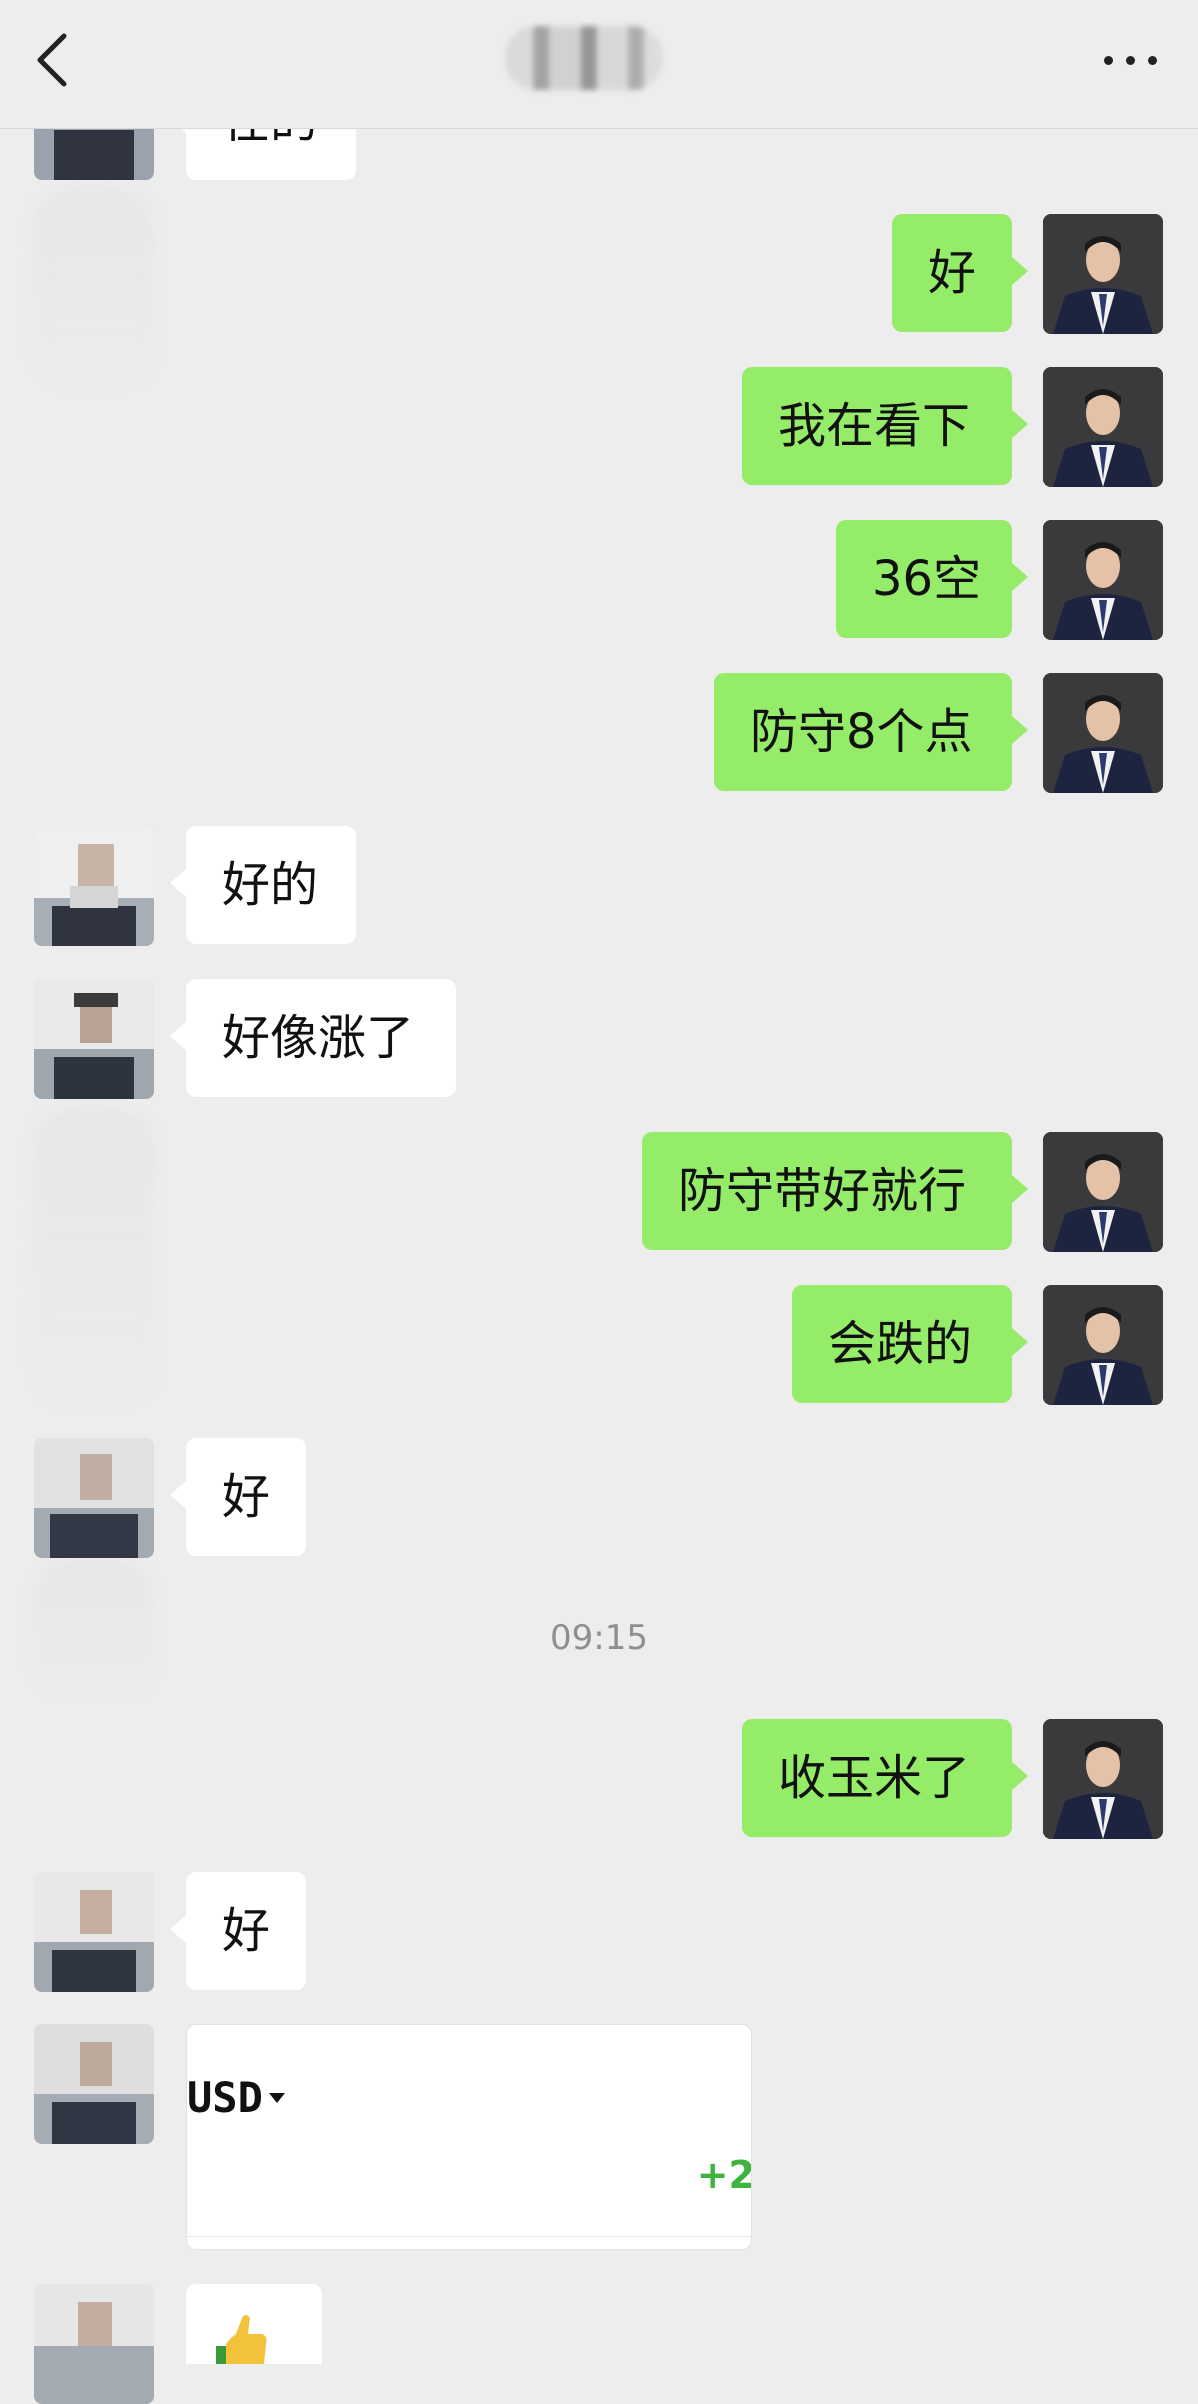 The height and width of the screenshot is (2404, 1198). Describe the element at coordinates (910, 1344) in the screenshot. I see `message-bubble: 会跌的` at that location.